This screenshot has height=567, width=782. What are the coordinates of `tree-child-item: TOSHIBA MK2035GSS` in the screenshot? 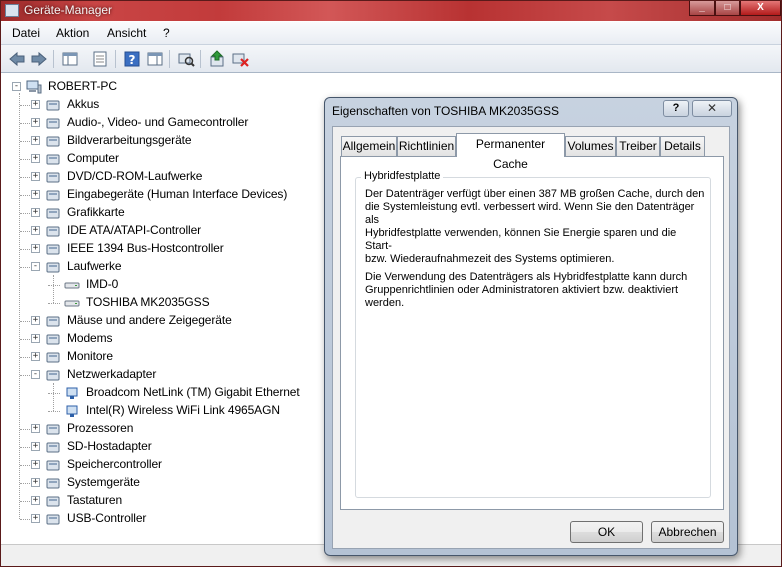 It's located at (164, 303).